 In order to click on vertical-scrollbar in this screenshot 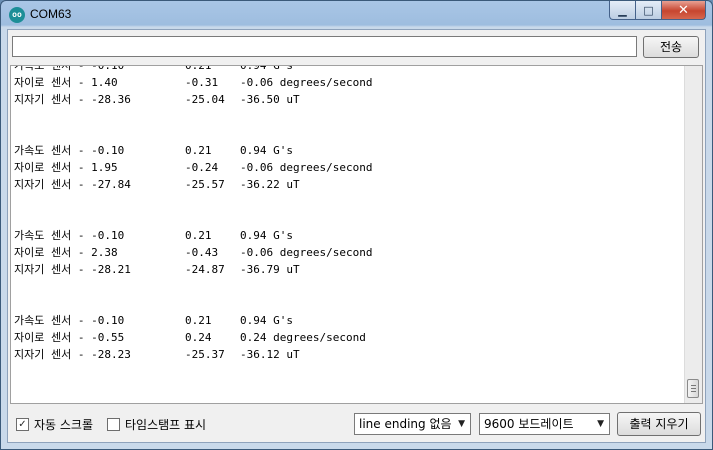, I will do `click(693, 234)`.